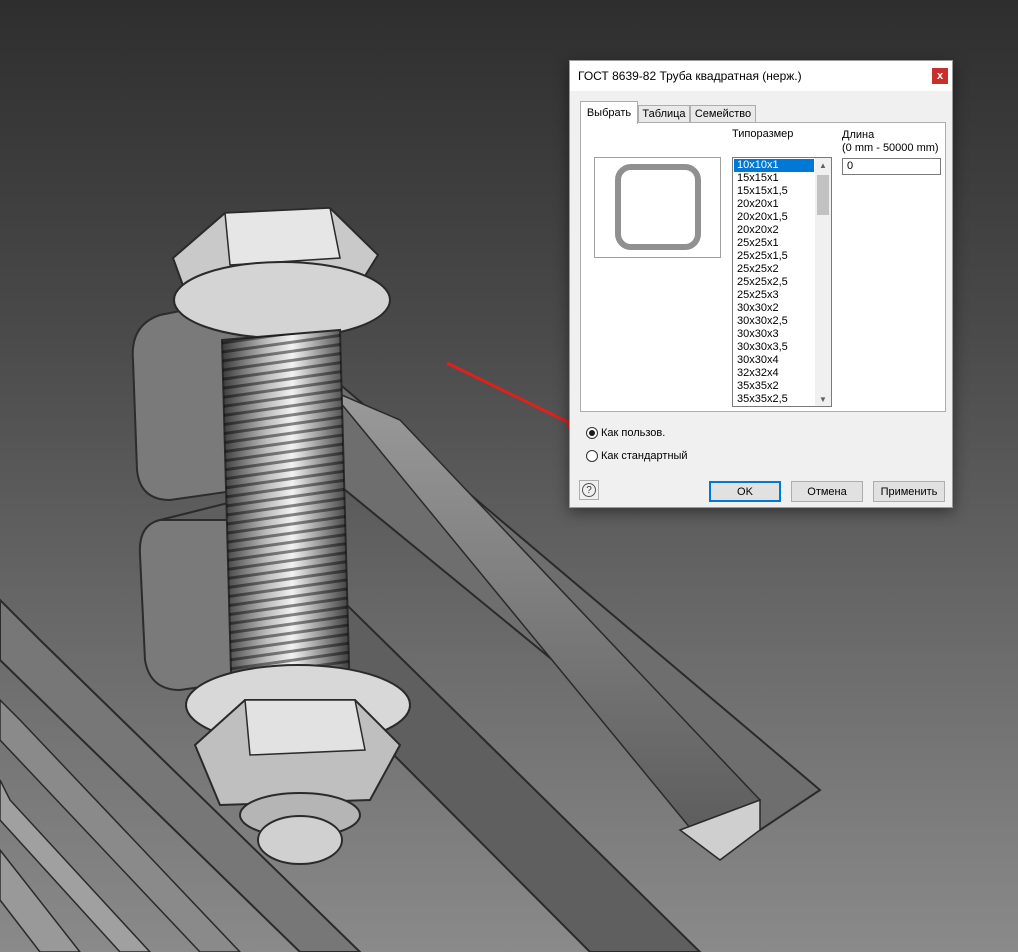 This screenshot has width=1018, height=952. What do you see at coordinates (774, 308) in the screenshot?
I see `size-list-item: 30x30x2` at bounding box center [774, 308].